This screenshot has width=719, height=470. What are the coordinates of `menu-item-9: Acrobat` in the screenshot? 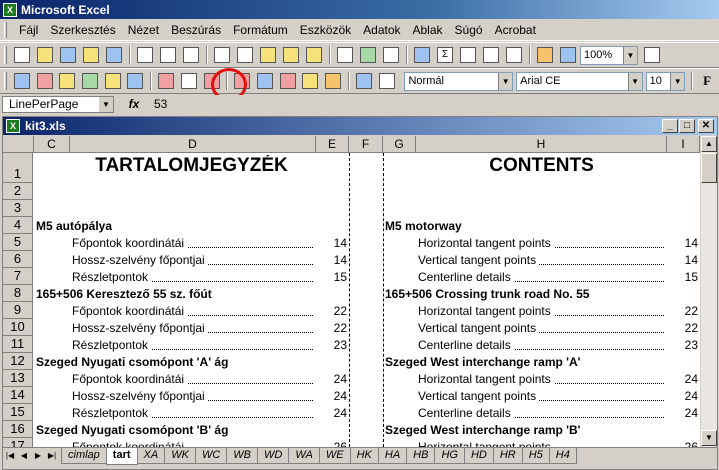 It's located at (515, 30).